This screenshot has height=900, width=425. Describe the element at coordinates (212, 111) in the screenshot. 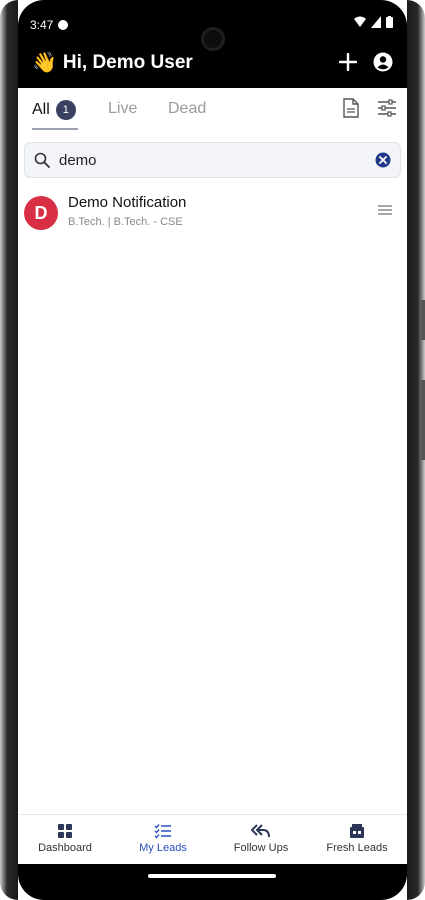

I see `lead-tabs: All 1 Live Dead` at that location.